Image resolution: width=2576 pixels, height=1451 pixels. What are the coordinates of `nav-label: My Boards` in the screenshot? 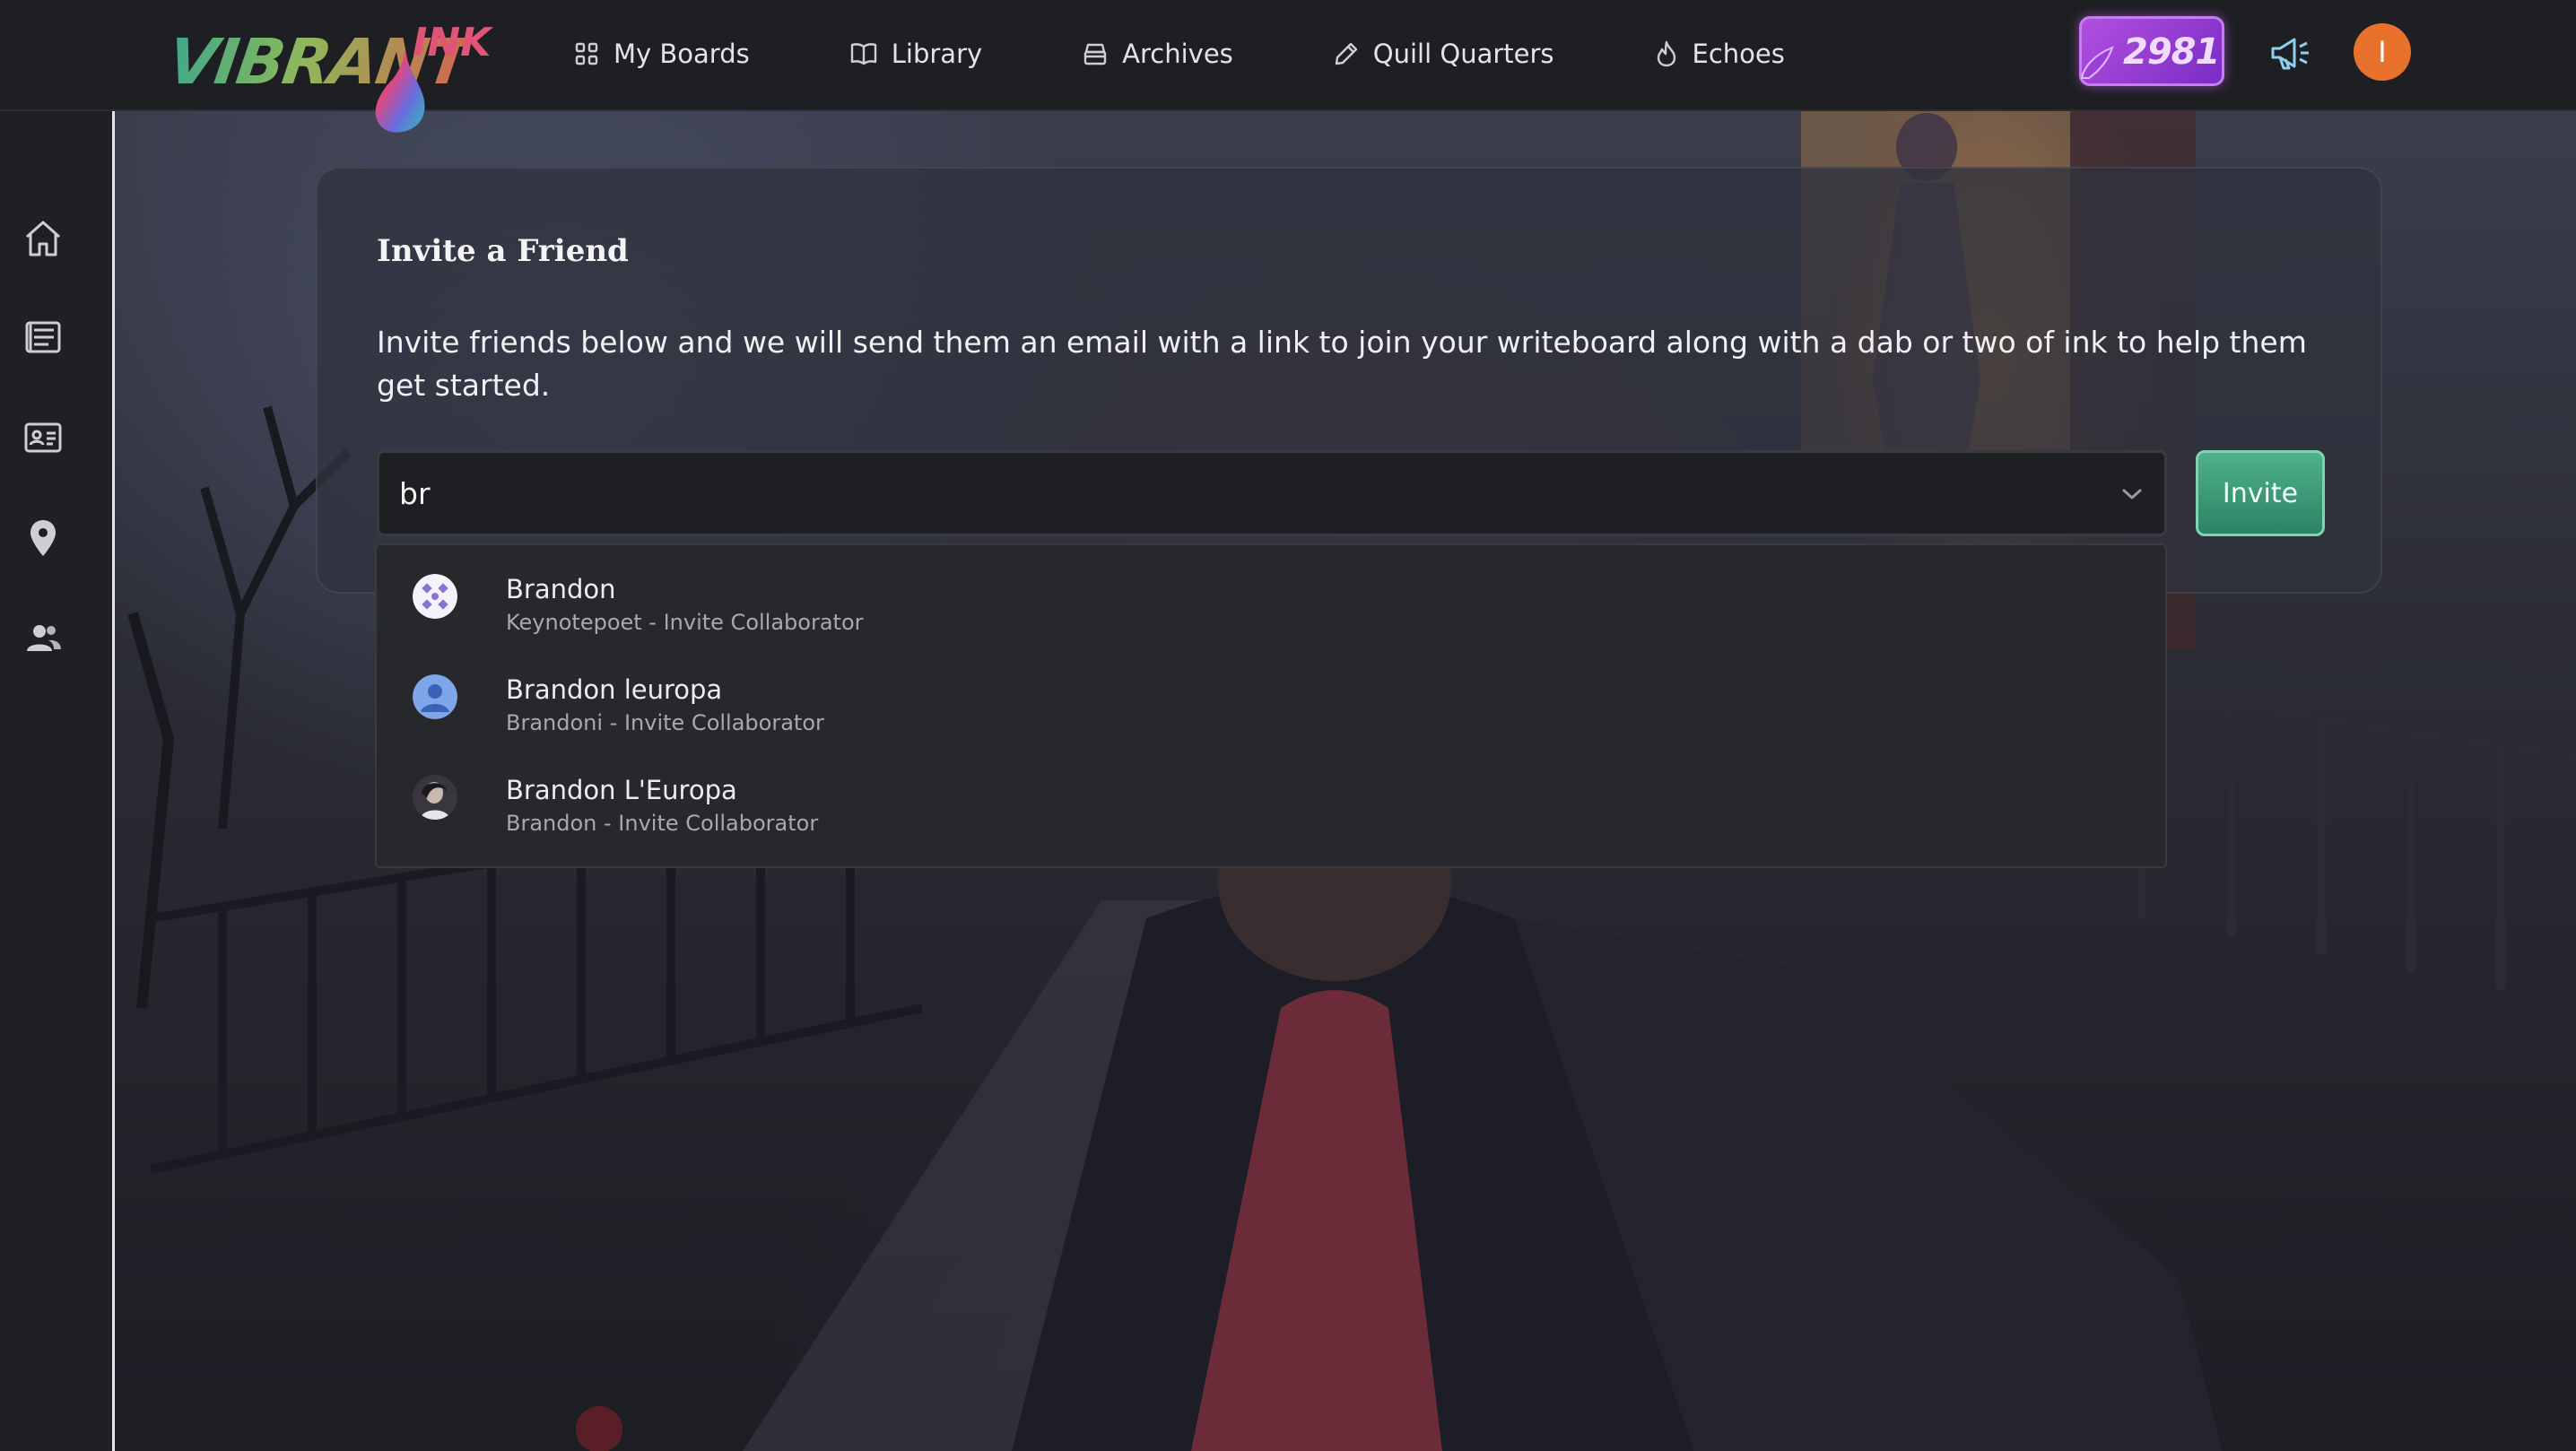 It's located at (682, 54).